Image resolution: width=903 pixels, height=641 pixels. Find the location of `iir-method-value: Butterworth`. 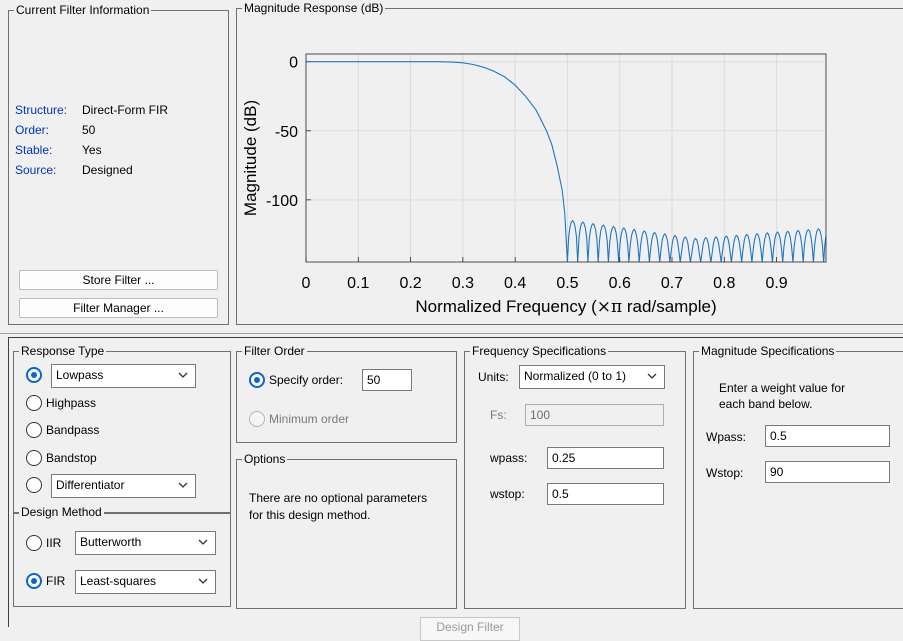

iir-method-value: Butterworth is located at coordinates (111, 542).